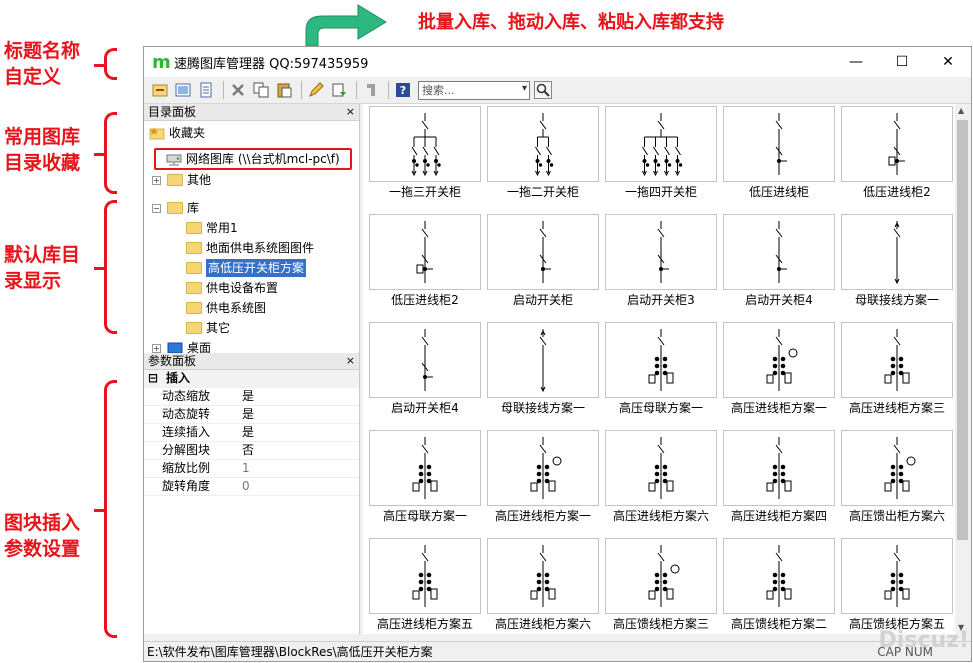 This screenshot has width=973, height=663. I want to click on block-item: 高压馈出柜方案六, so click(897, 477).